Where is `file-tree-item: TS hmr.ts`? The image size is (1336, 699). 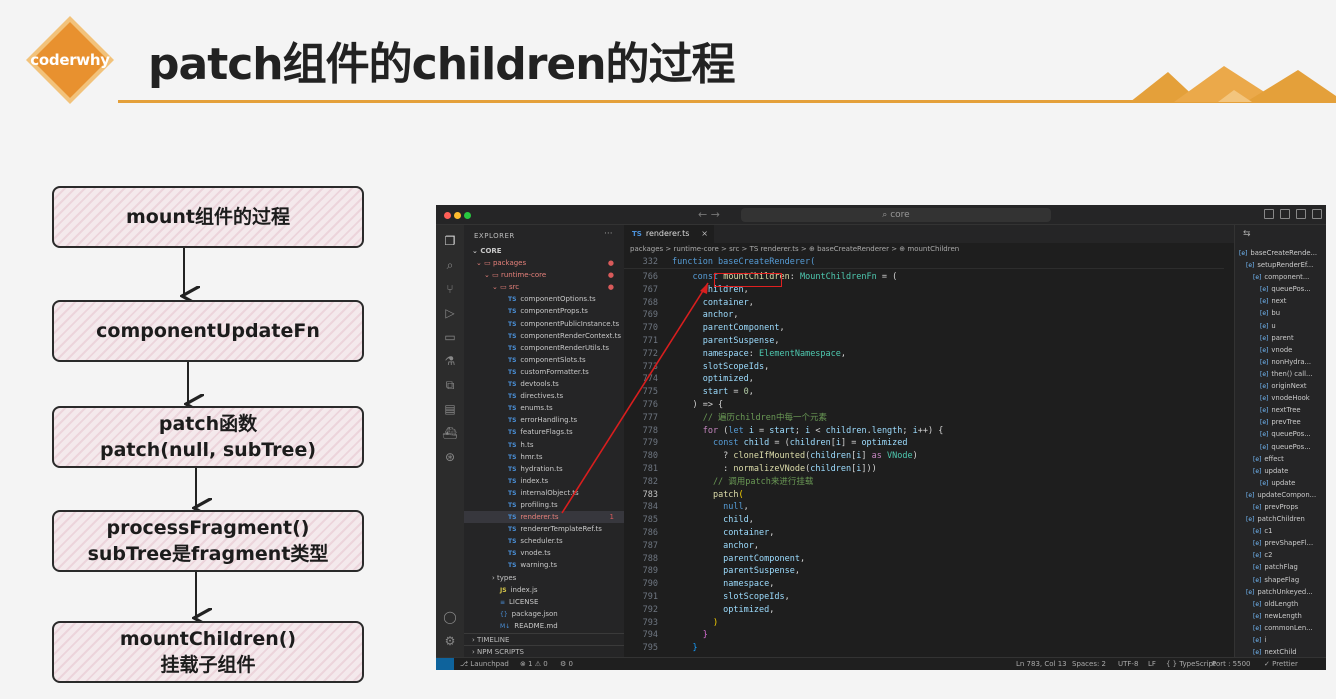 file-tree-item: TS hmr.ts is located at coordinates (544, 457).